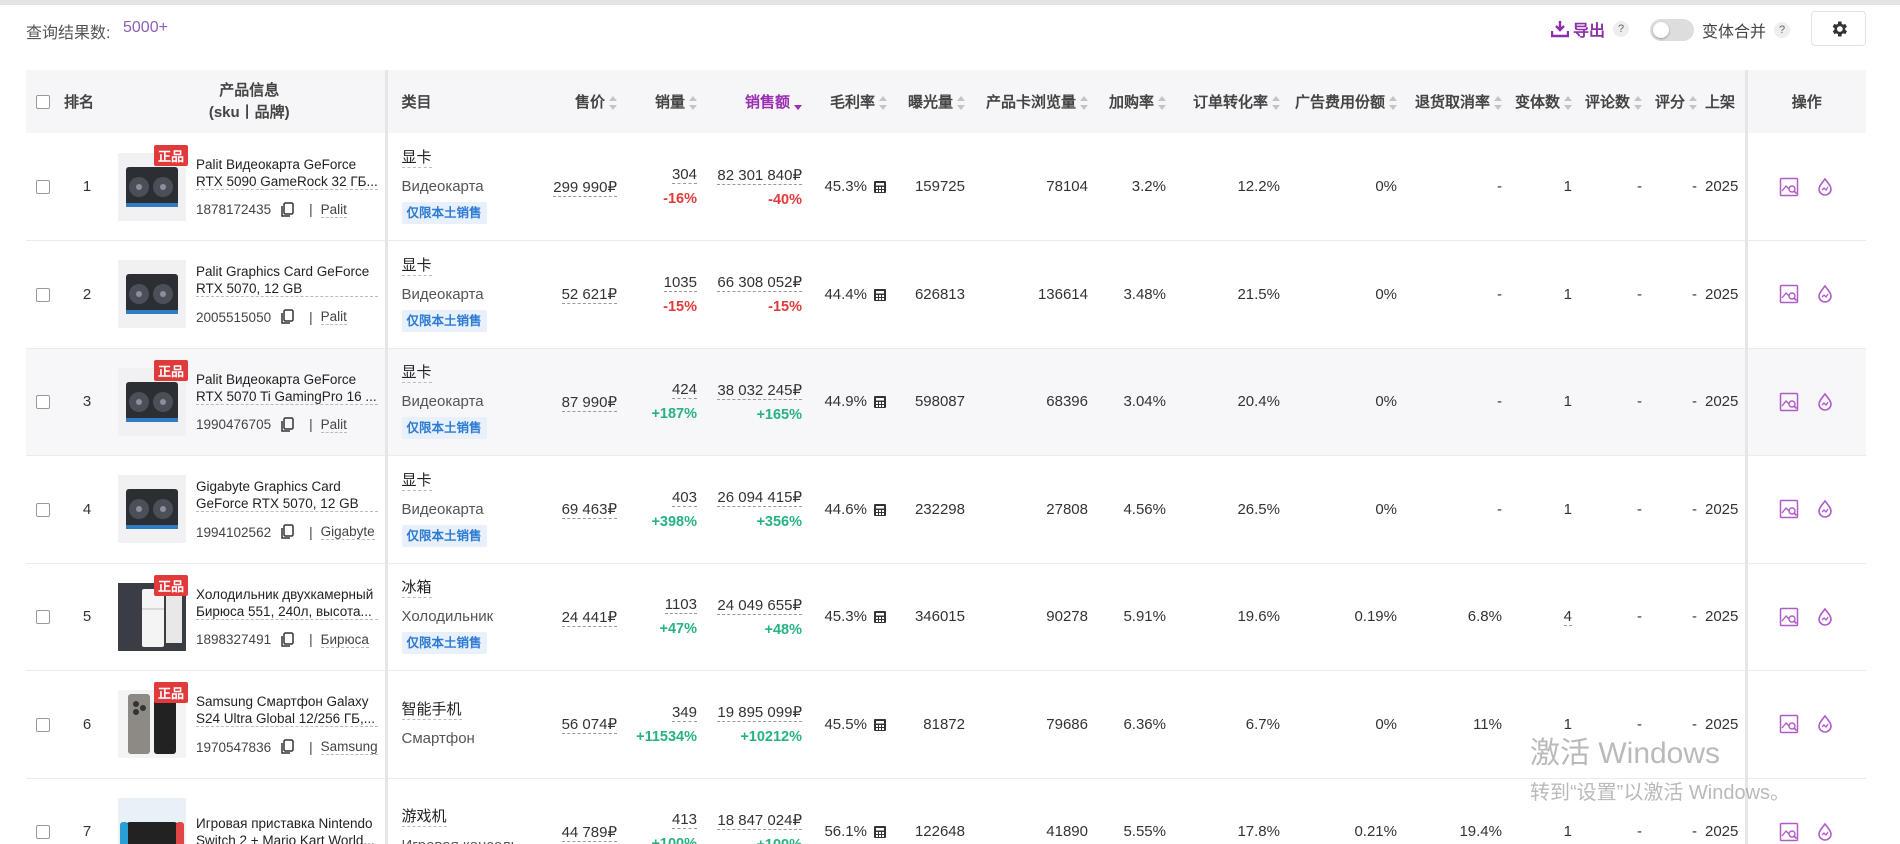 This screenshot has height=844, width=1900. I want to click on variants-value: 4, so click(1567, 617).